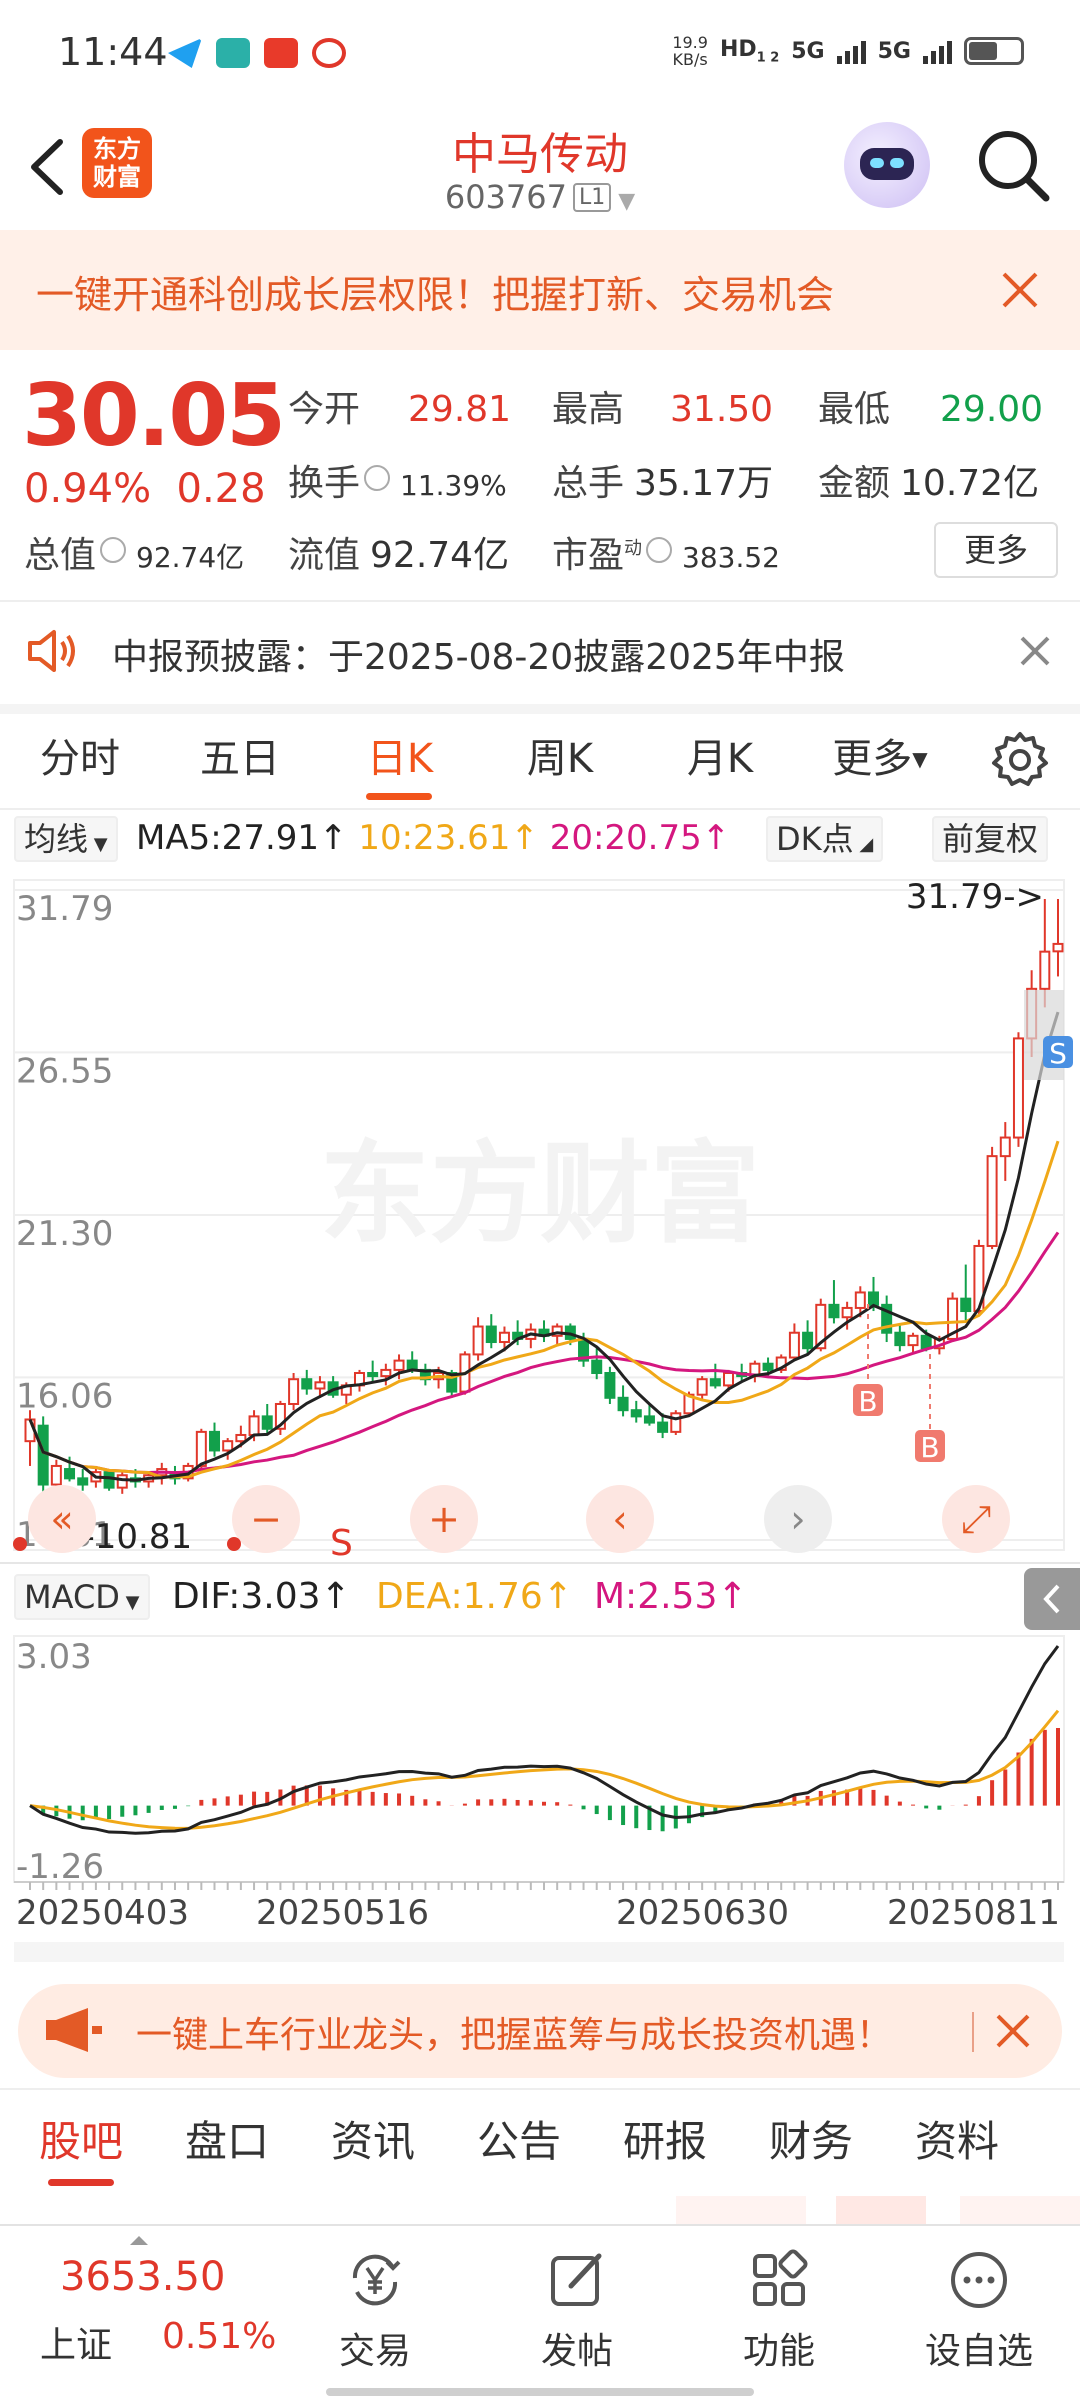 This screenshot has width=1080, height=2400. Describe the element at coordinates (749, 51) in the screenshot. I see `hd-badge: HD1 2` at that location.